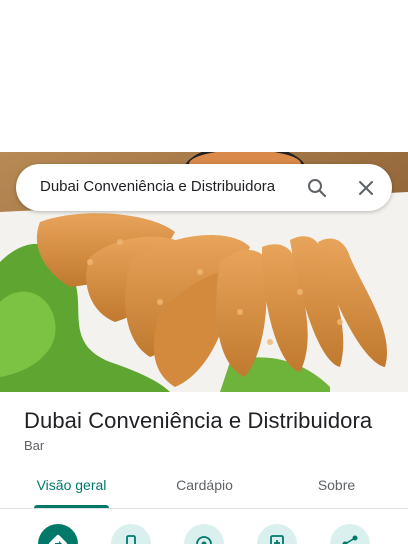 Image resolution: width=408 pixels, height=544 pixels. I want to click on share-icon, so click(350, 539).